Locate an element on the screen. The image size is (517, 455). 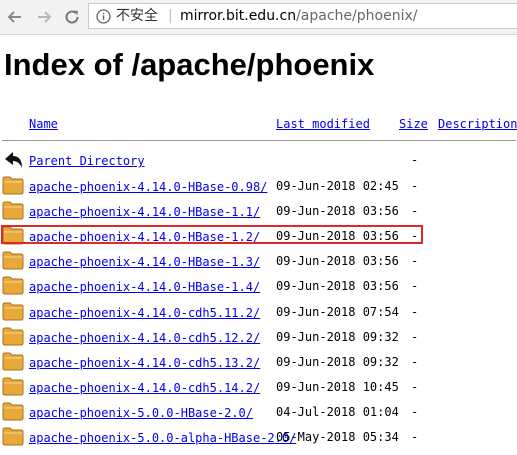
directory-link: apache-phoenix-4.14.0-cdh5.14.2/ is located at coordinates (144, 388).